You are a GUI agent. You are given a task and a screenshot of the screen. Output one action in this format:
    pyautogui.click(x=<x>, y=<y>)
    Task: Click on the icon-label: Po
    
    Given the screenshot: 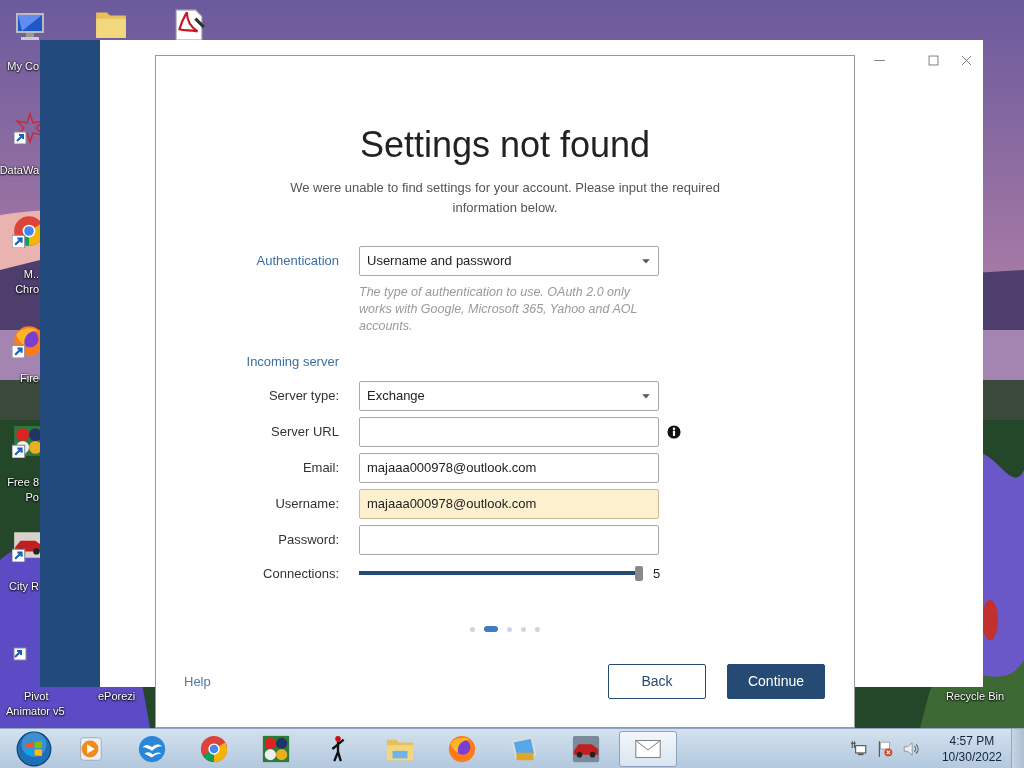 What is the action you would take?
    pyautogui.click(x=32, y=497)
    